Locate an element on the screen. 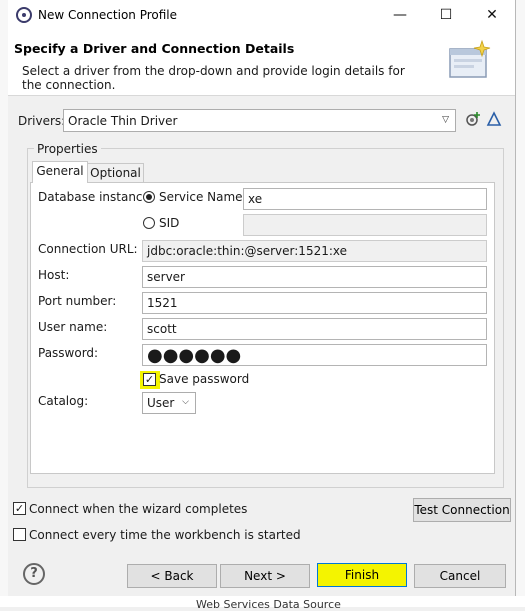 The width and height of the screenshot is (525, 611). password-input: ●●●●●● is located at coordinates (314, 355).